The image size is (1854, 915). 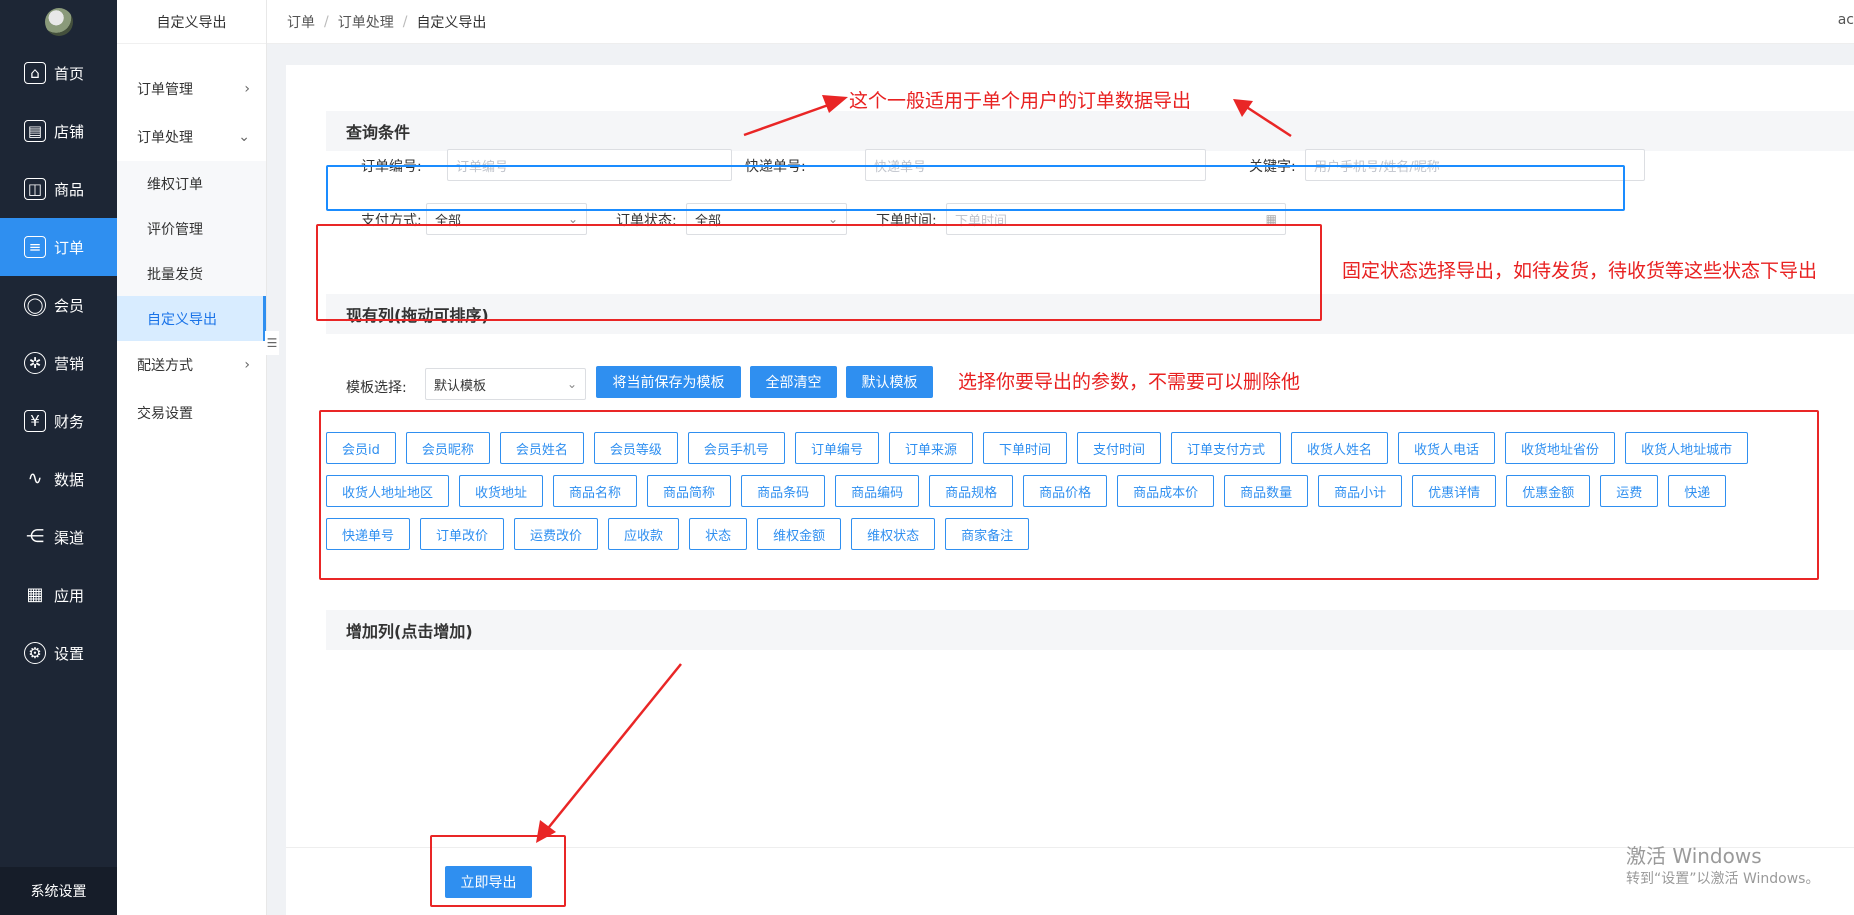 I want to click on gear-icon: ⚙, so click(x=35, y=653).